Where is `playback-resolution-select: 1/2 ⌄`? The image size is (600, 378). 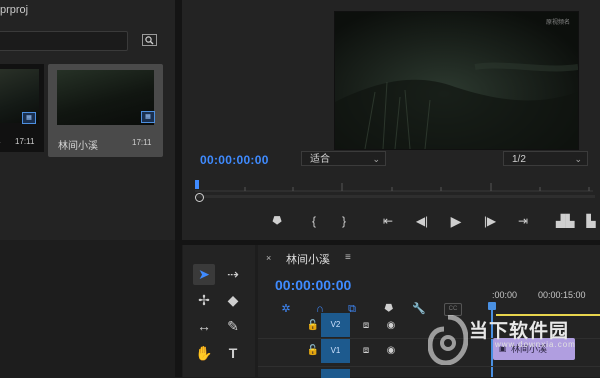
playback-resolution-select: 1/2 ⌄ is located at coordinates (545, 158).